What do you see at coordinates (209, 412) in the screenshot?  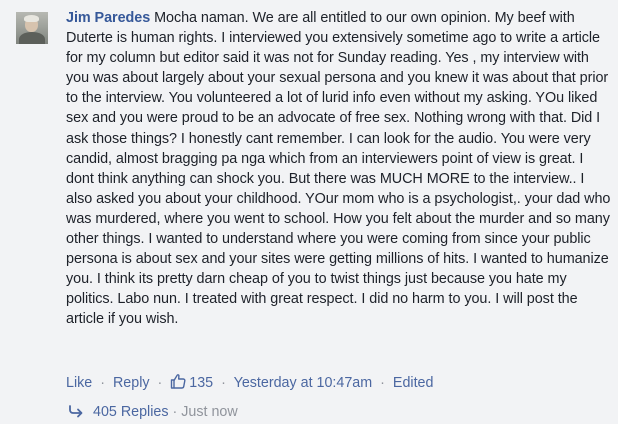 I see `reply-time: Just now` at bounding box center [209, 412].